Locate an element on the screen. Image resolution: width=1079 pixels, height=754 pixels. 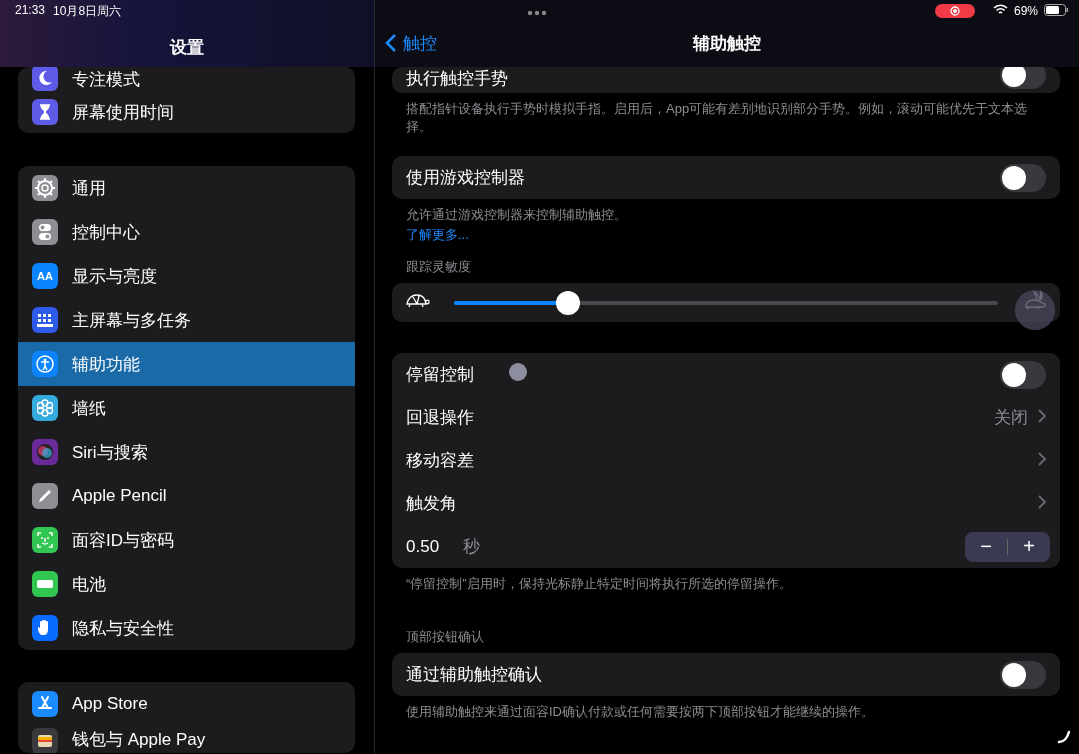
sidebar-item: 钱包与 Apple Pay is located at coordinates (186, 739).